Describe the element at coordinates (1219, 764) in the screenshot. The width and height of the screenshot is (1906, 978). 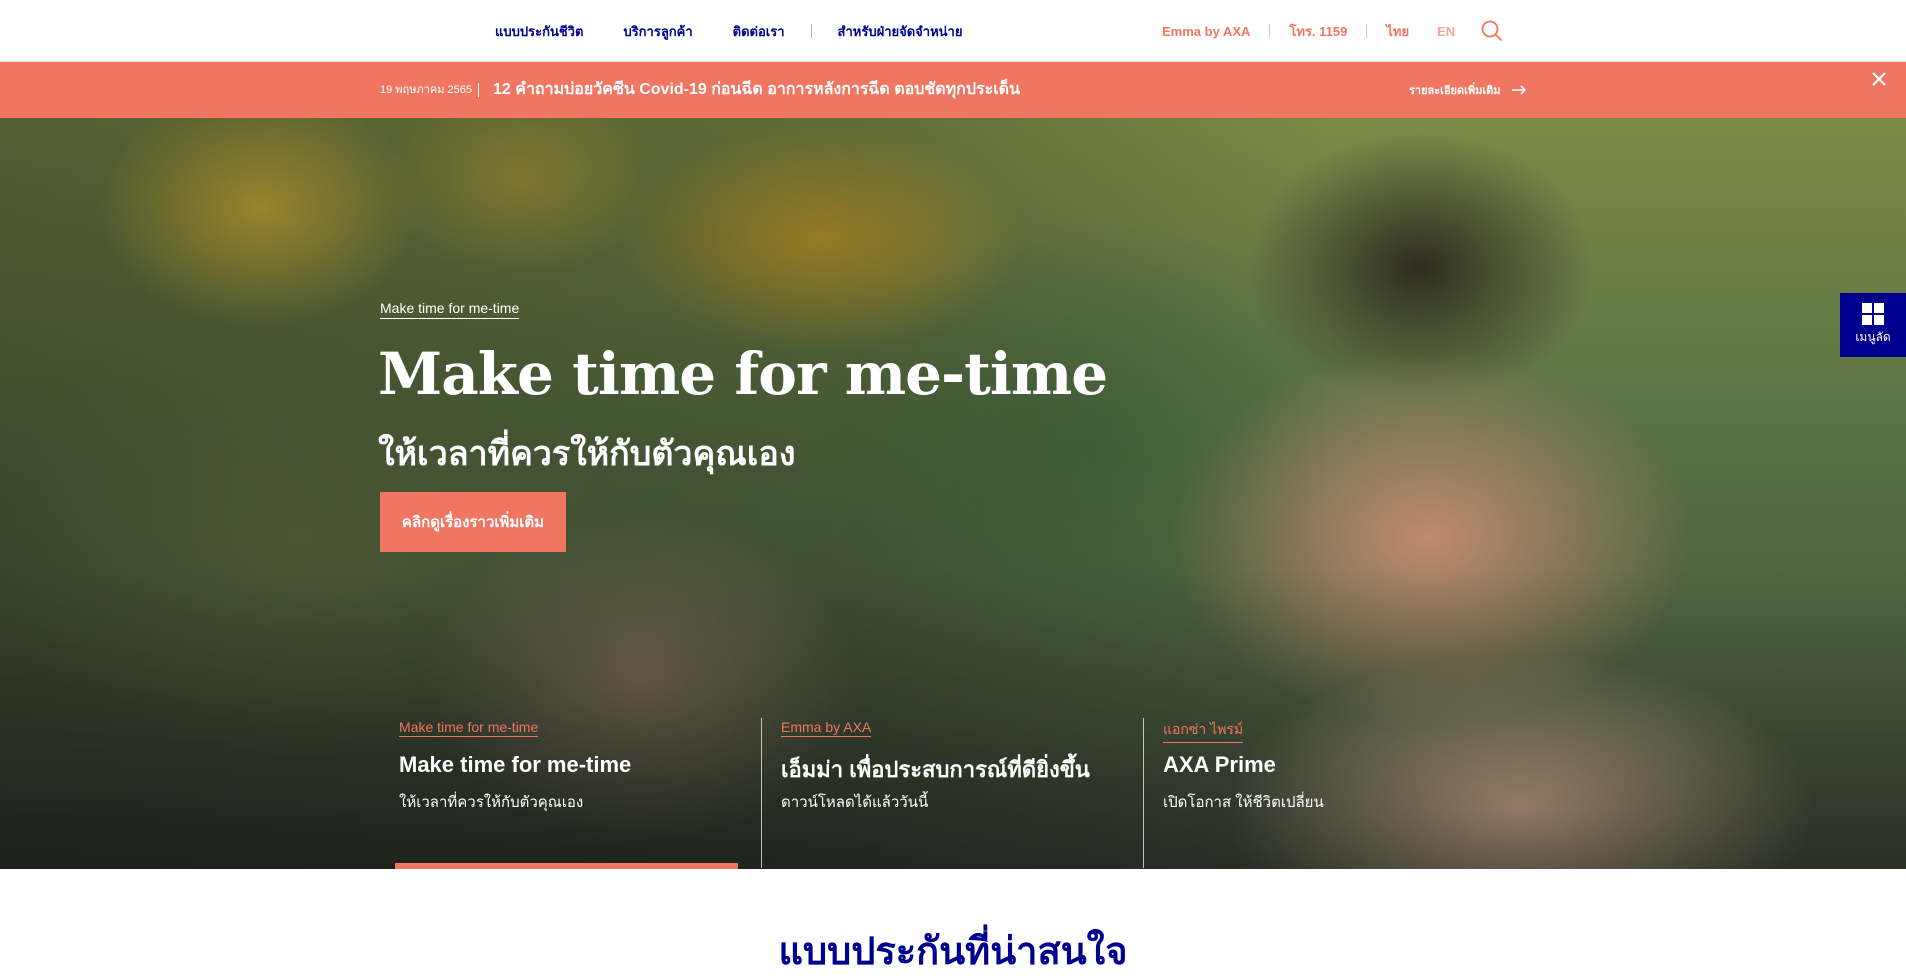
I see `slide-title: AXA Prime` at that location.